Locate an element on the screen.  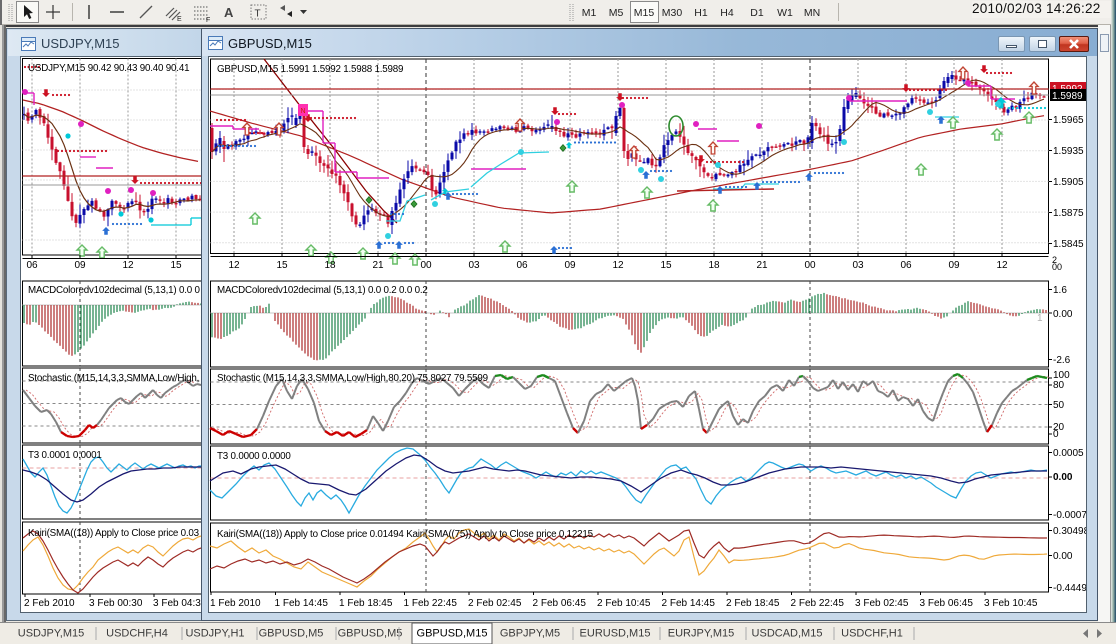
svg-text: W1 is located at coordinates (785, 13).